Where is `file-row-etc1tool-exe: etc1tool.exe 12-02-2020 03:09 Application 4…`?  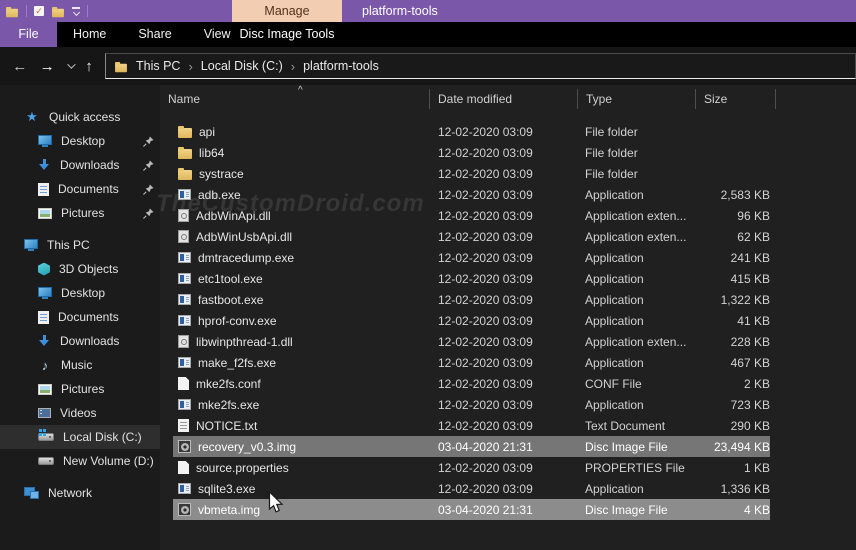
file-row-etc1tool-exe: etc1tool.exe 12-02-2020 03:09 Application 4… is located at coordinates (471, 278).